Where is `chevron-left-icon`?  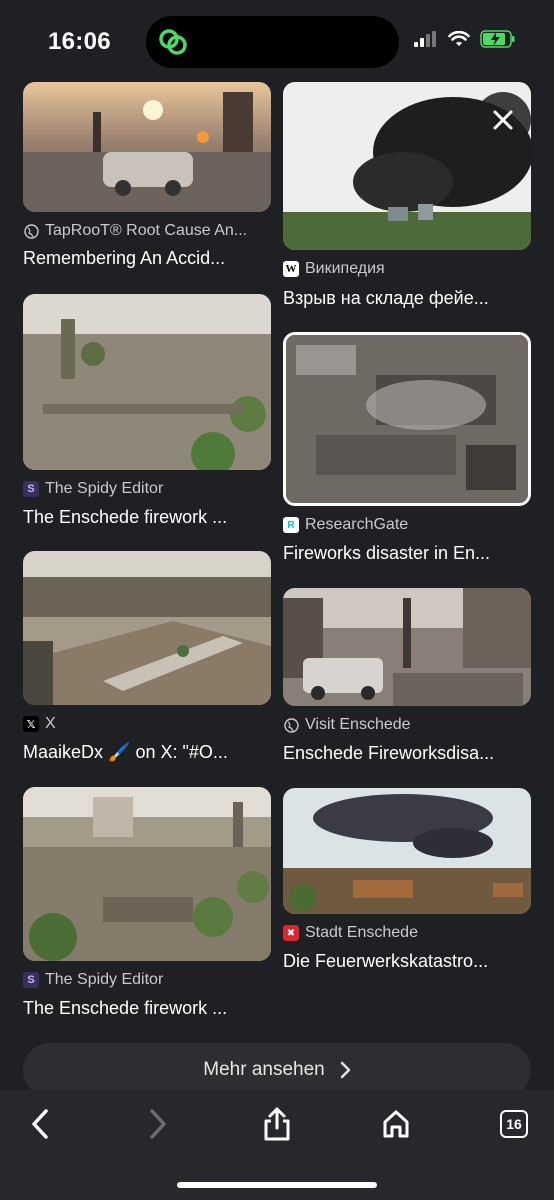 chevron-left-icon is located at coordinates (40, 1124).